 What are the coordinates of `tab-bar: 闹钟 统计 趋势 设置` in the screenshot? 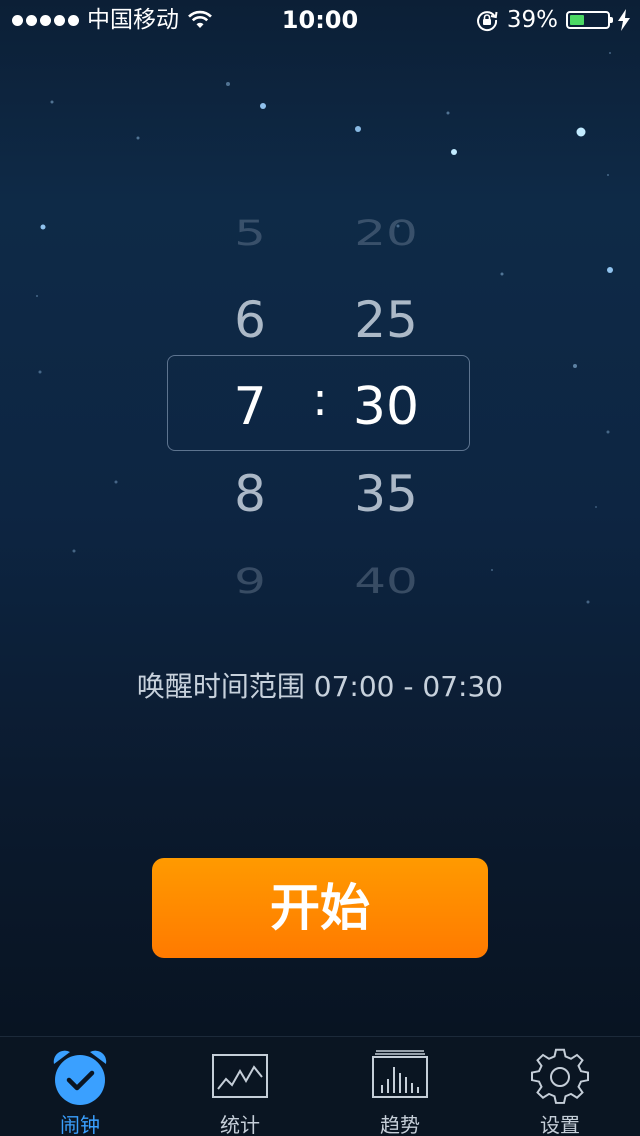 It's located at (320, 1086).